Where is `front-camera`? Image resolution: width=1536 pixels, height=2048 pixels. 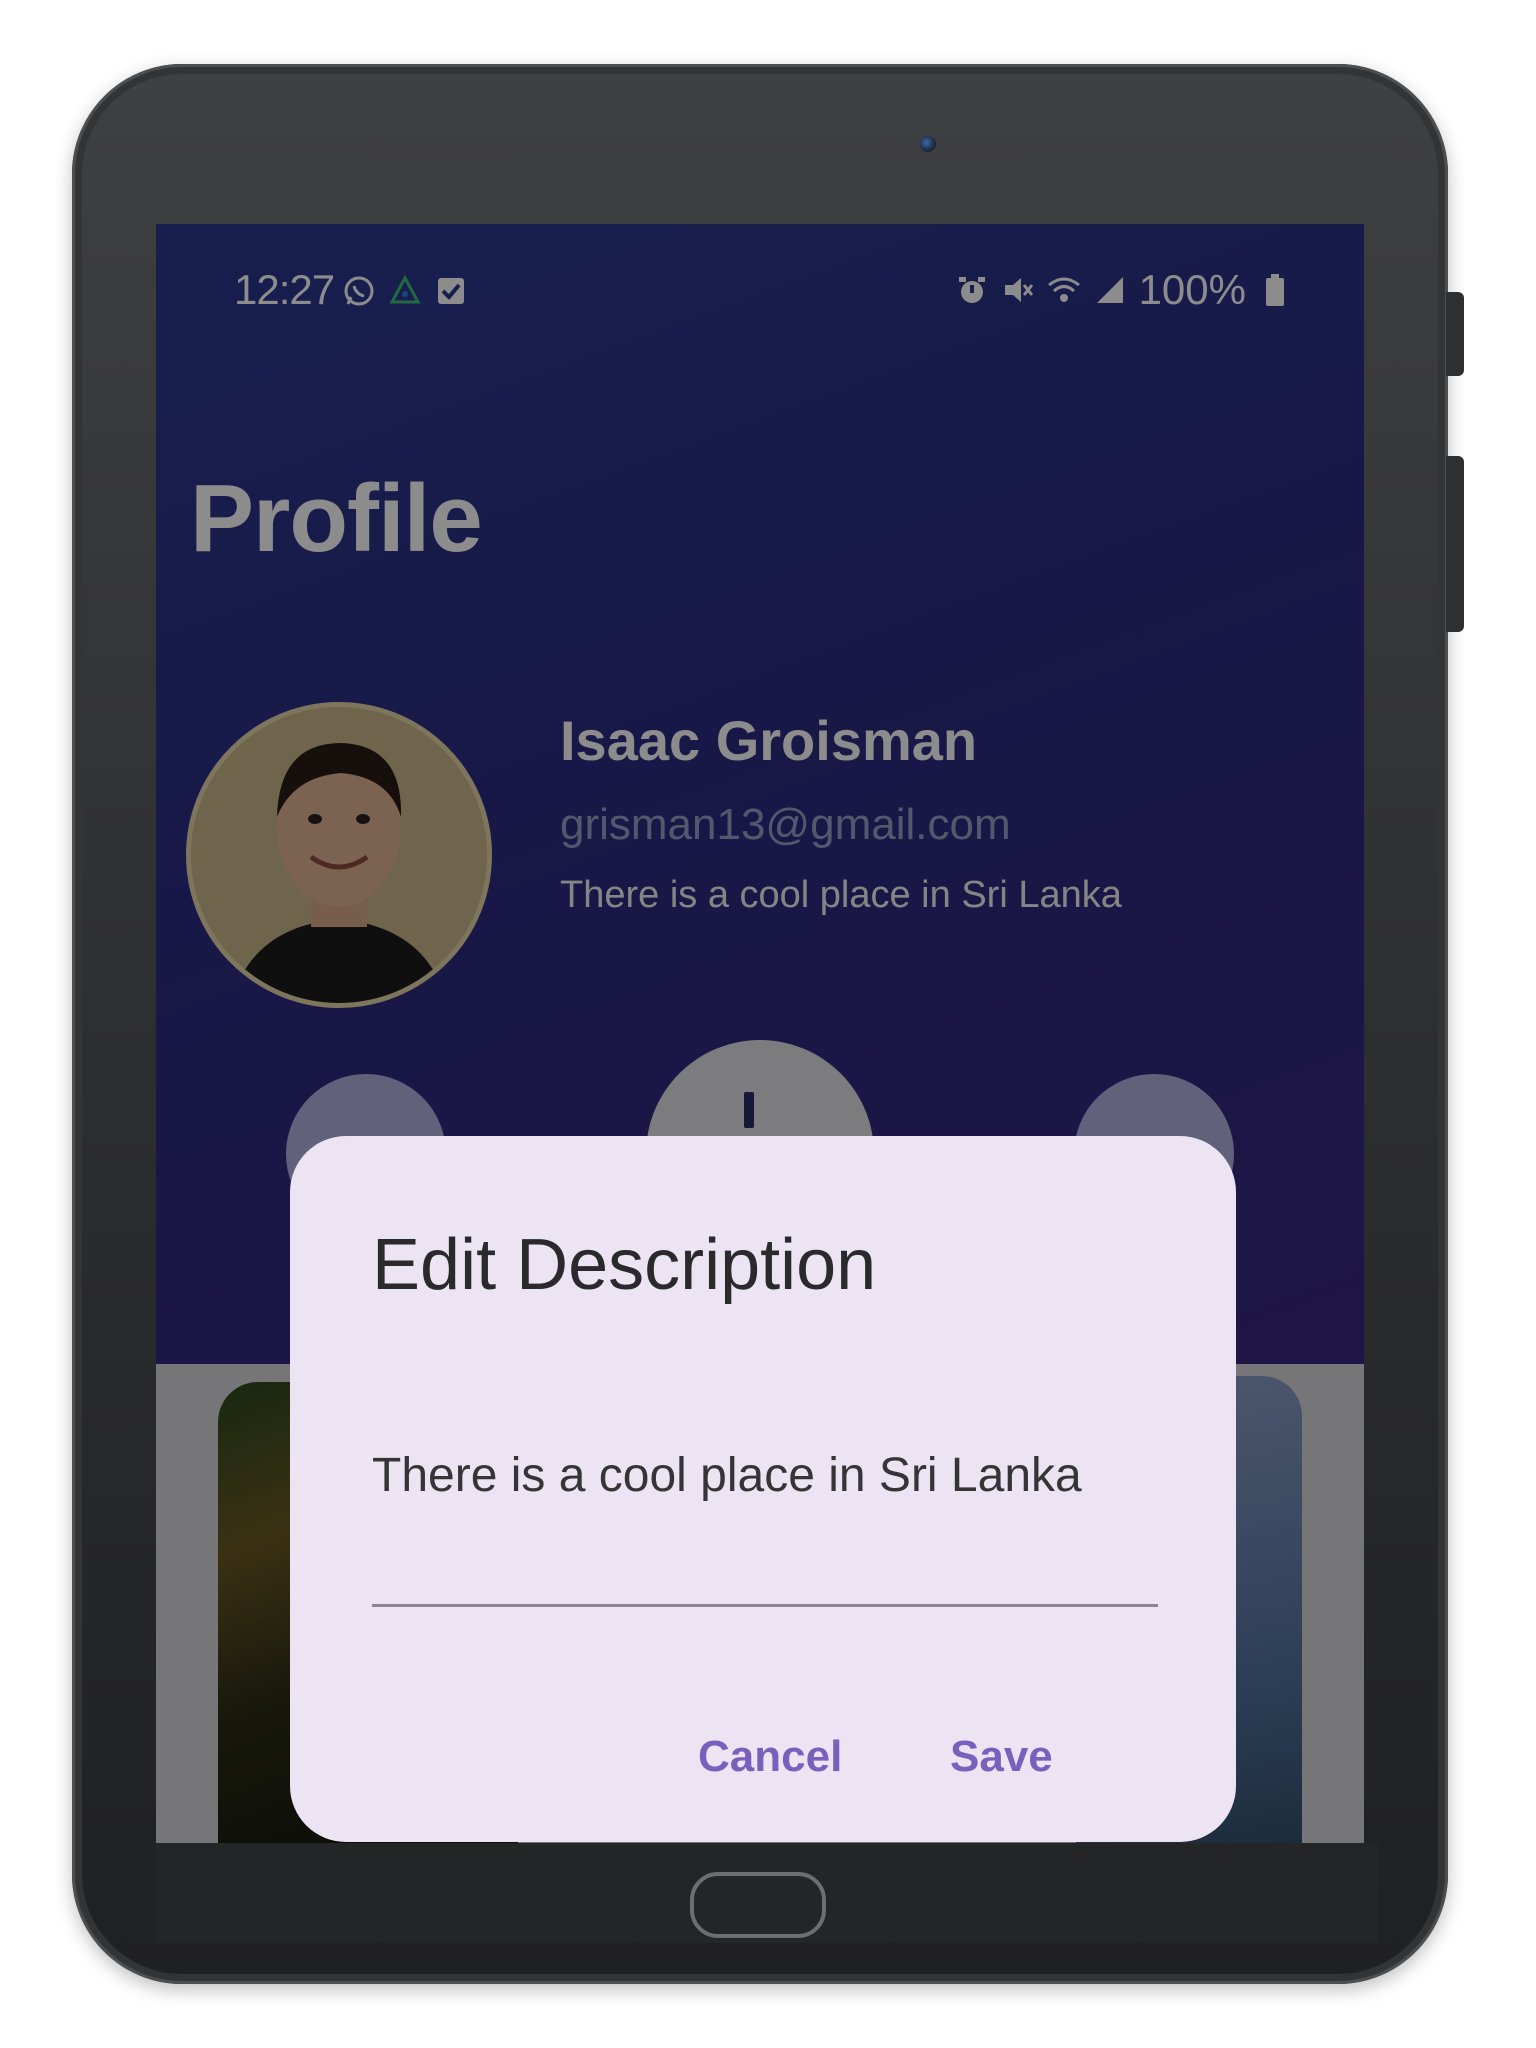
front-camera is located at coordinates (928, 144).